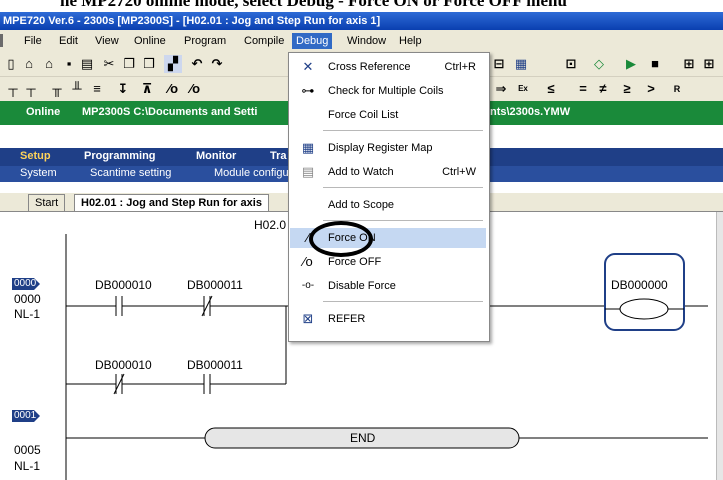 The height and width of the screenshot is (480, 723). What do you see at coordinates (38, 173) in the screenshot?
I see `subitem-system: System` at bounding box center [38, 173].